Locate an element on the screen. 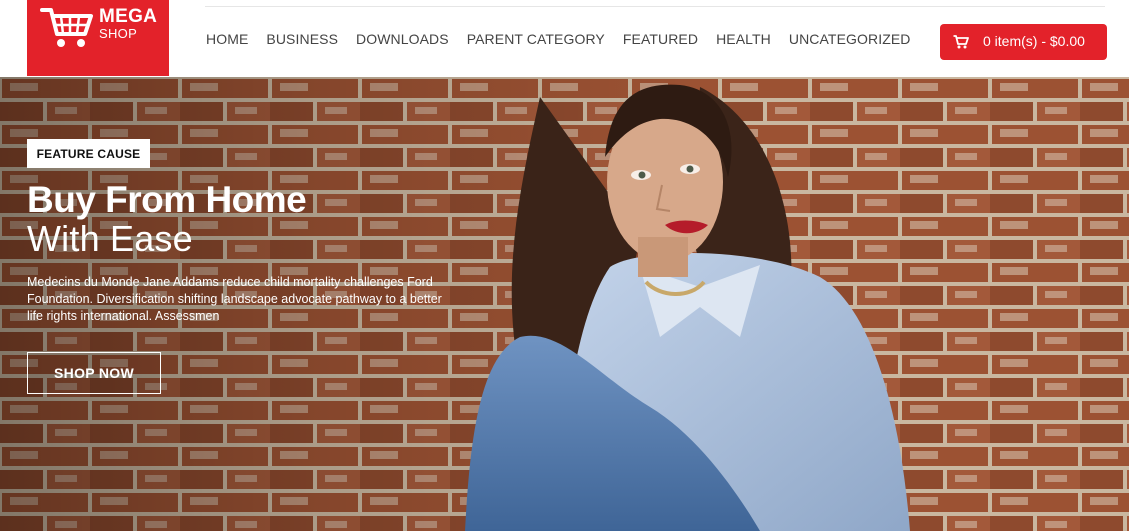  logo-shop-text: SHOP is located at coordinates (118, 33).